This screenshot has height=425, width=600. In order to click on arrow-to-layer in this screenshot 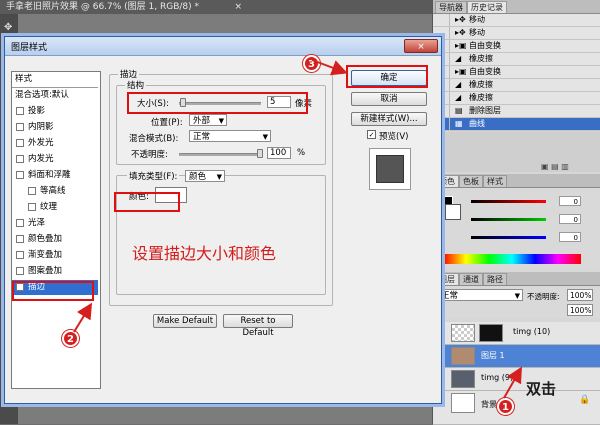, I will do `click(512, 382)`.